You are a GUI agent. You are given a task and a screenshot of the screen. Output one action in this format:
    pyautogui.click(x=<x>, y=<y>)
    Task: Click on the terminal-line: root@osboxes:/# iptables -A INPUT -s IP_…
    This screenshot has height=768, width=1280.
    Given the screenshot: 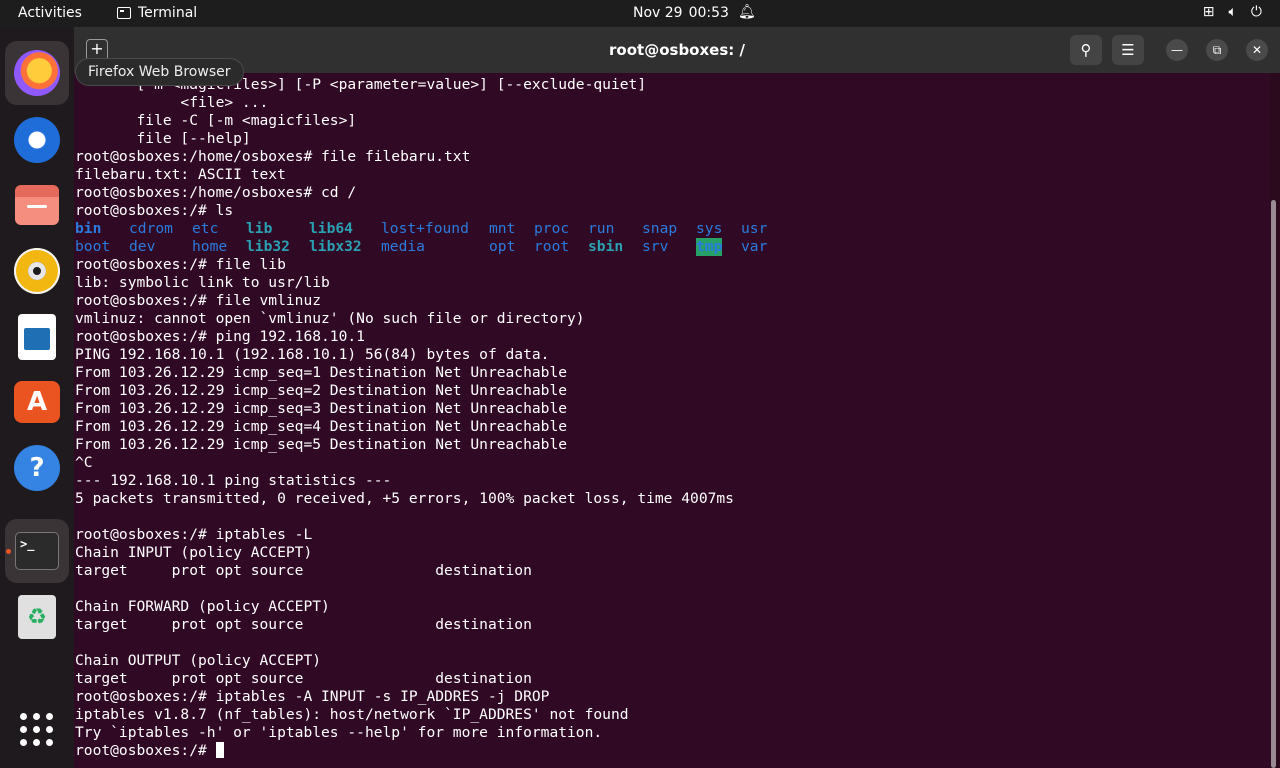 What is the action you would take?
    pyautogui.click(x=312, y=696)
    